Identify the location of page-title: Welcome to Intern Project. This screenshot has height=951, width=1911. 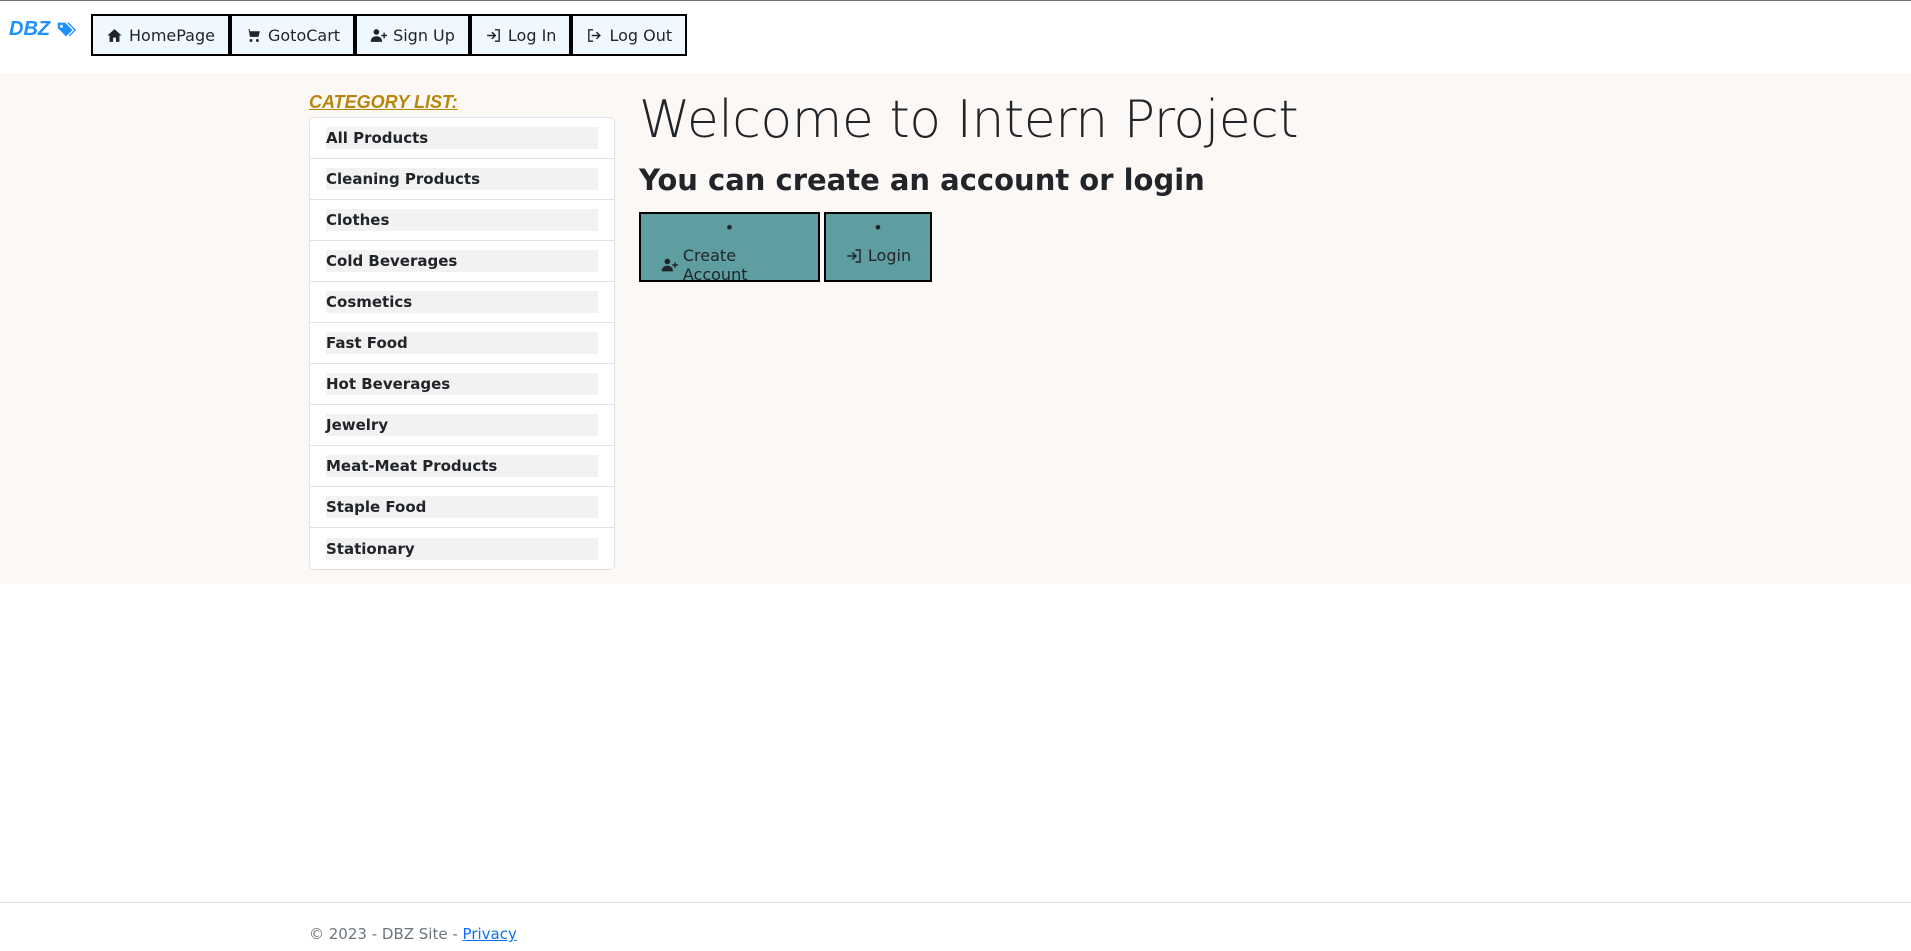
(969, 120).